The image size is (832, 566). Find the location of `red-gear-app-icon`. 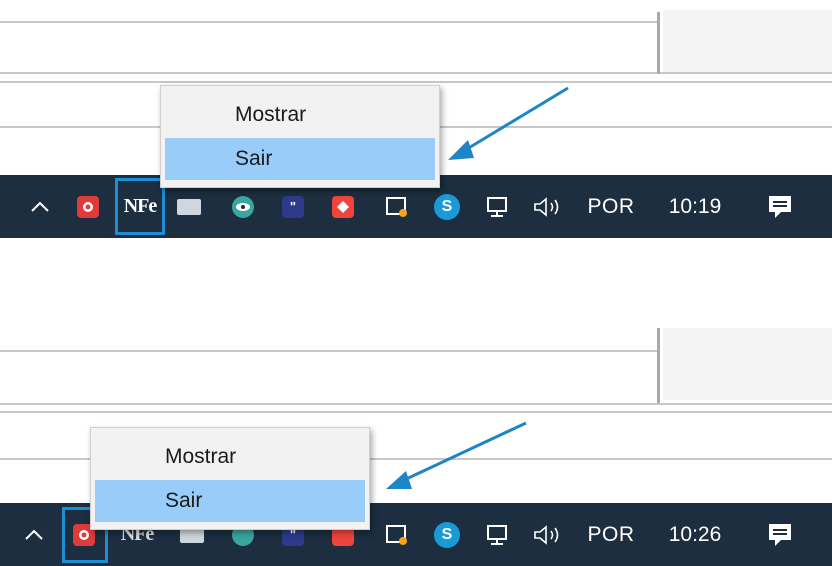

red-gear-app-icon is located at coordinates (88, 206).